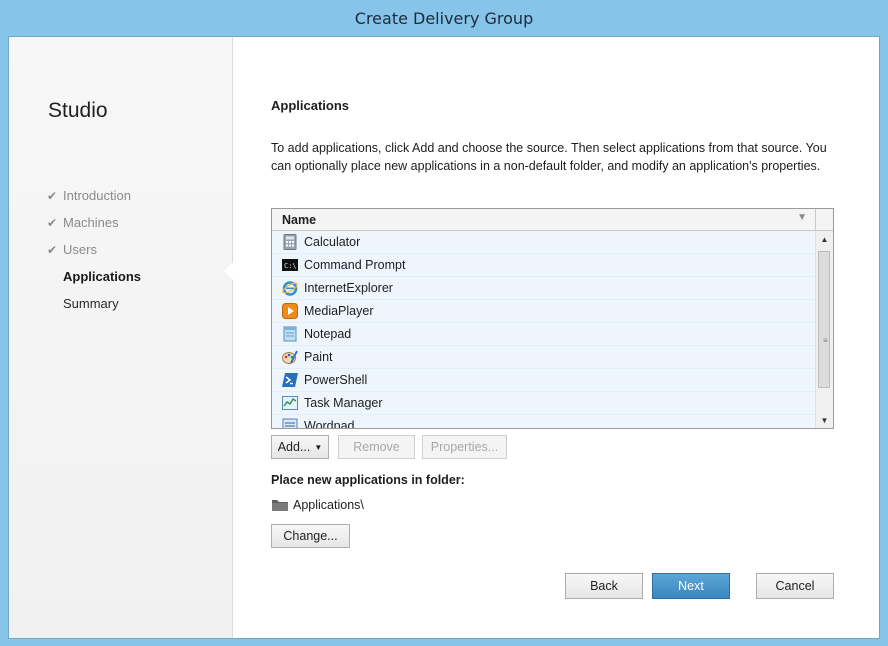 The height and width of the screenshot is (646, 888). I want to click on scroll-down-arrow-icon: ▼, so click(824, 420).